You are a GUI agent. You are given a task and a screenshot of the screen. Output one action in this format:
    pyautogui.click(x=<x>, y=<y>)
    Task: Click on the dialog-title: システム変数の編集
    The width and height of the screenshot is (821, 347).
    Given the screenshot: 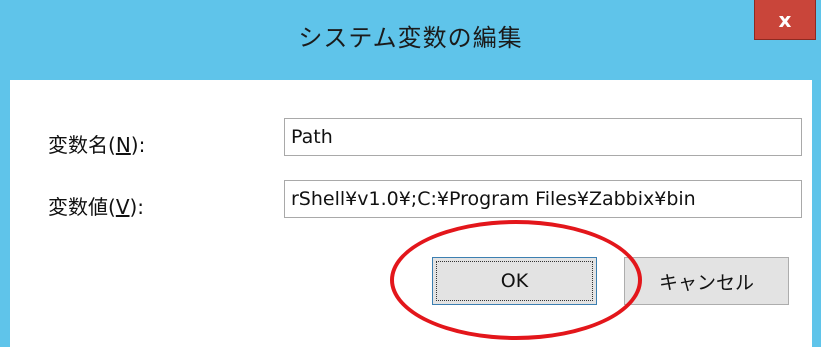 What is the action you would take?
    pyautogui.click(x=410, y=38)
    